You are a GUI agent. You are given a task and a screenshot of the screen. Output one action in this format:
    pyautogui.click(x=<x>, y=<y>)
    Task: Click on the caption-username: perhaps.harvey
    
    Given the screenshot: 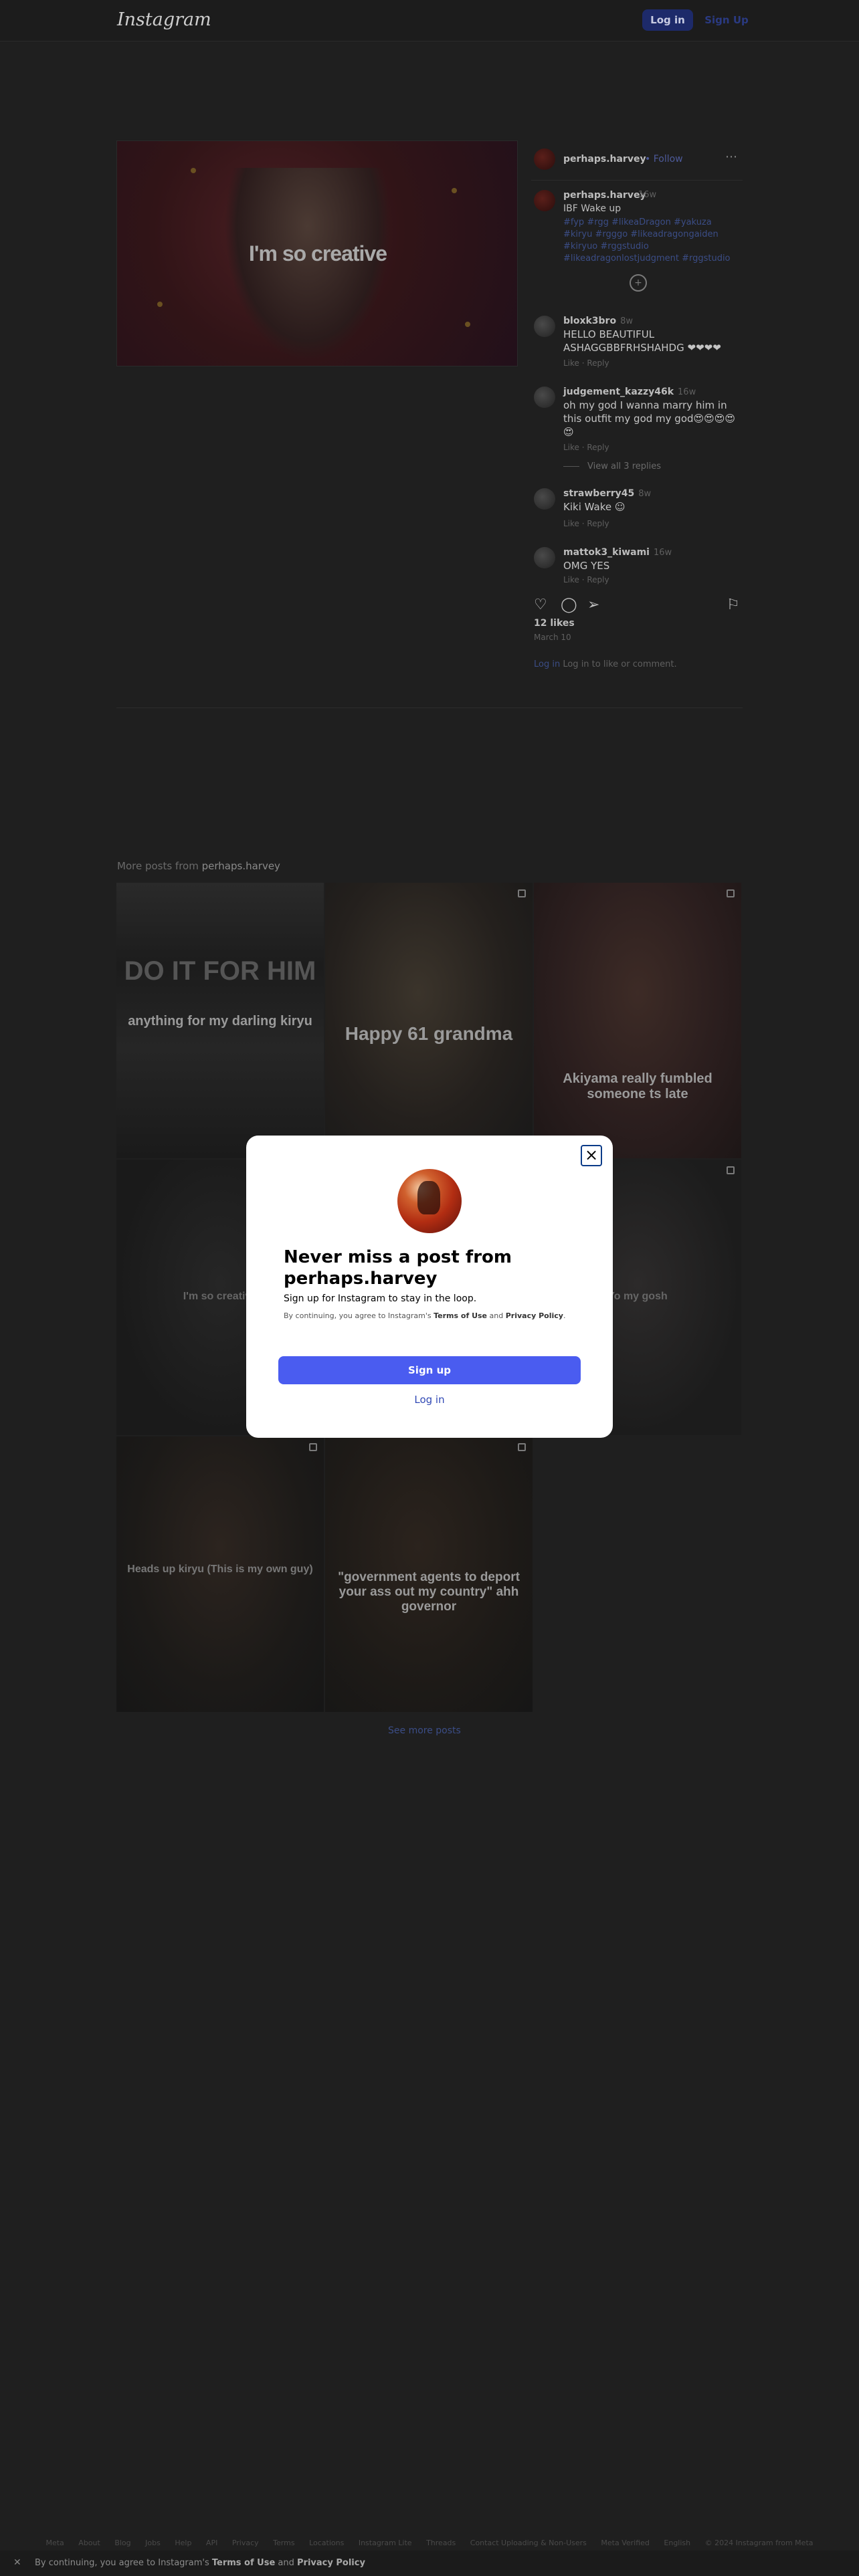 What is the action you would take?
    pyautogui.click(x=604, y=195)
    